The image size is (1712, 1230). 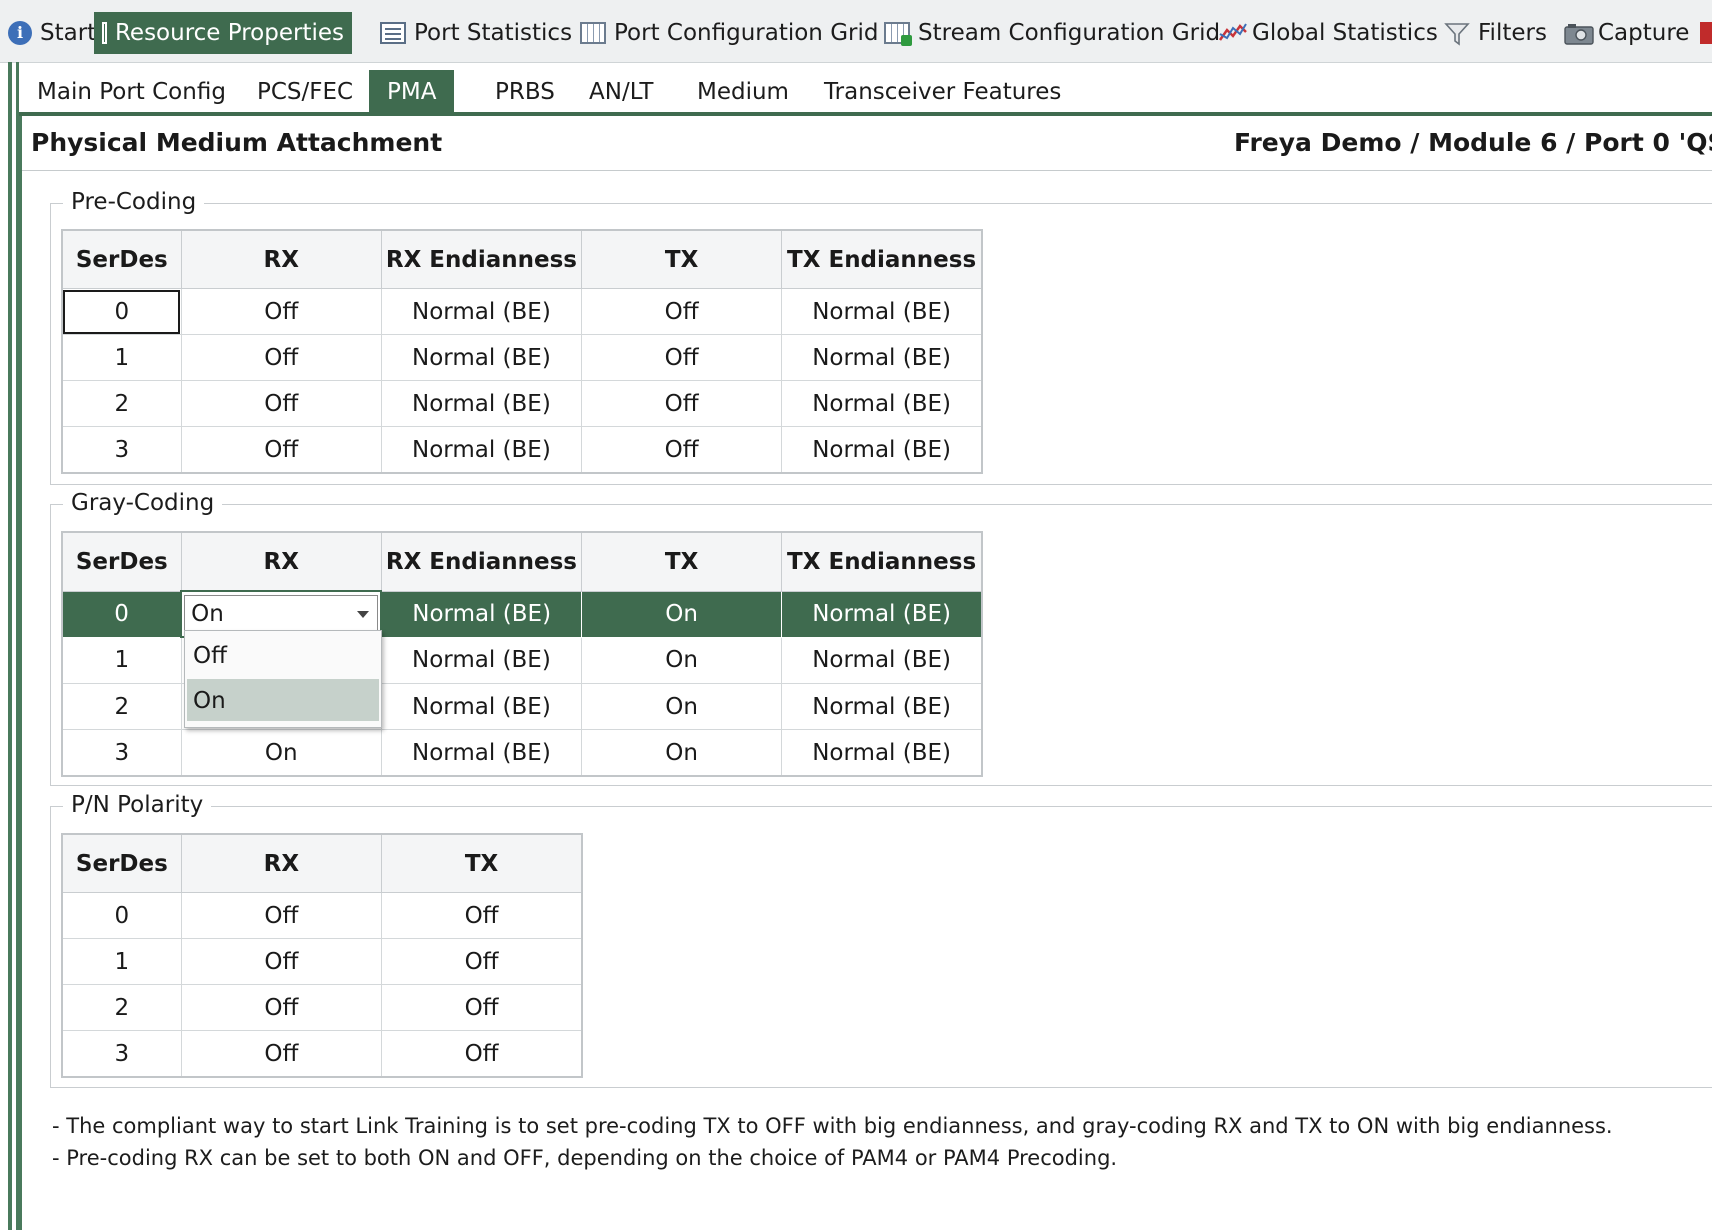 What do you see at coordinates (1706, 33) in the screenshot?
I see `record-icon` at bounding box center [1706, 33].